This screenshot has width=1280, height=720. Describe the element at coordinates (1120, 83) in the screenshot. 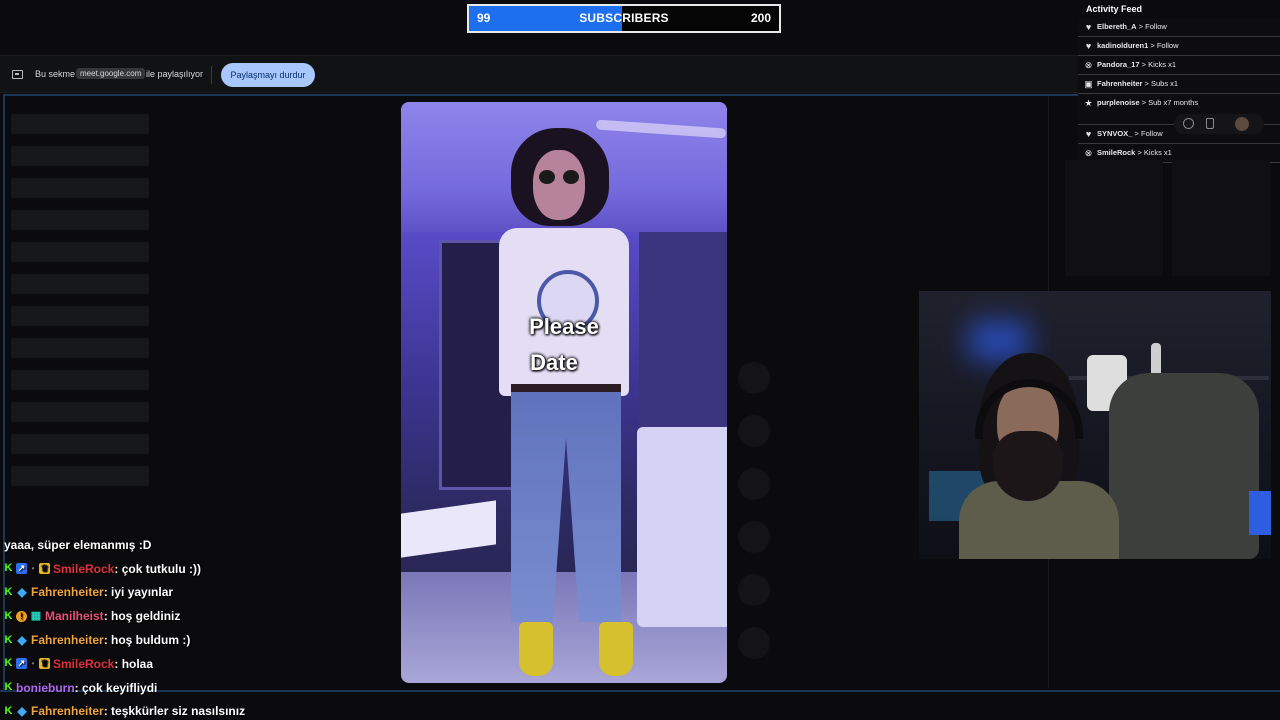

I see `feed-user: Fahrenheiter` at that location.